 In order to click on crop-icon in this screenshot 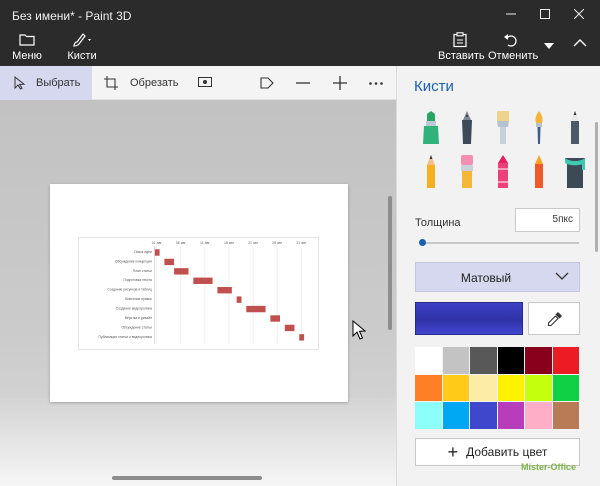, I will do `click(111, 83)`.